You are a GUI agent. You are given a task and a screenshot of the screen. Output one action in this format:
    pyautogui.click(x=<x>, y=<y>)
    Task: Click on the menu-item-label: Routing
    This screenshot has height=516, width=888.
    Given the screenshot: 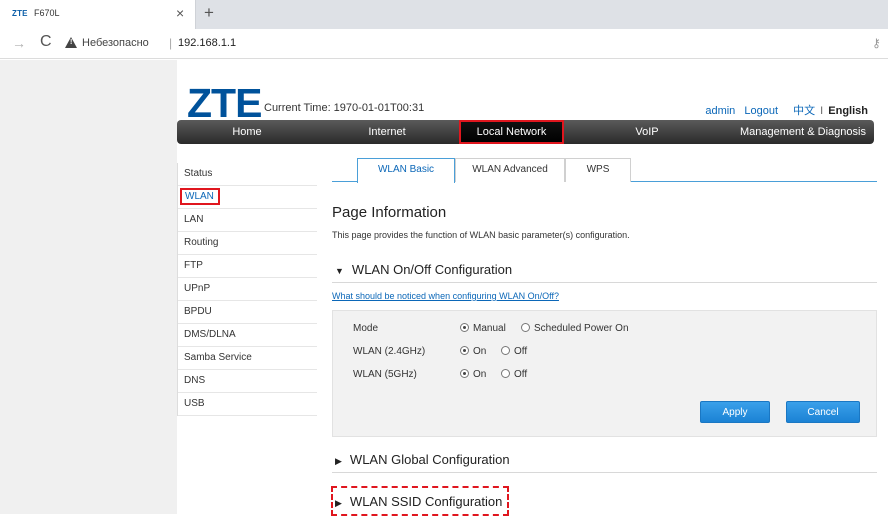 What is the action you would take?
    pyautogui.click(x=201, y=242)
    